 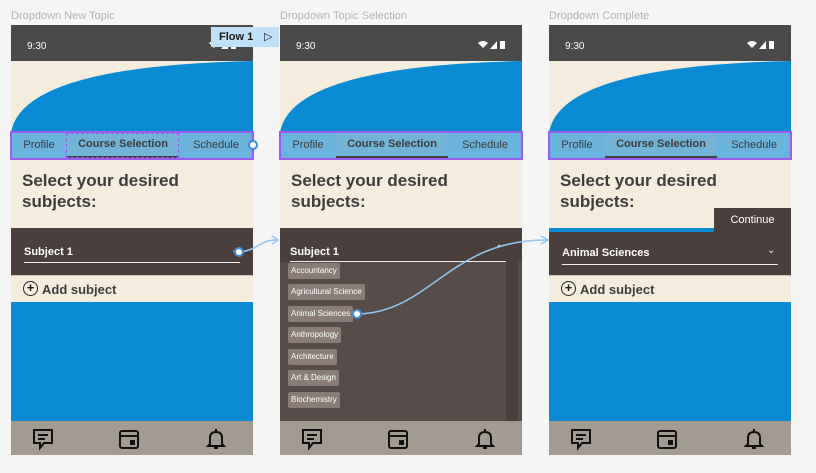 I want to click on option-item: Art & Design, so click(x=313, y=378).